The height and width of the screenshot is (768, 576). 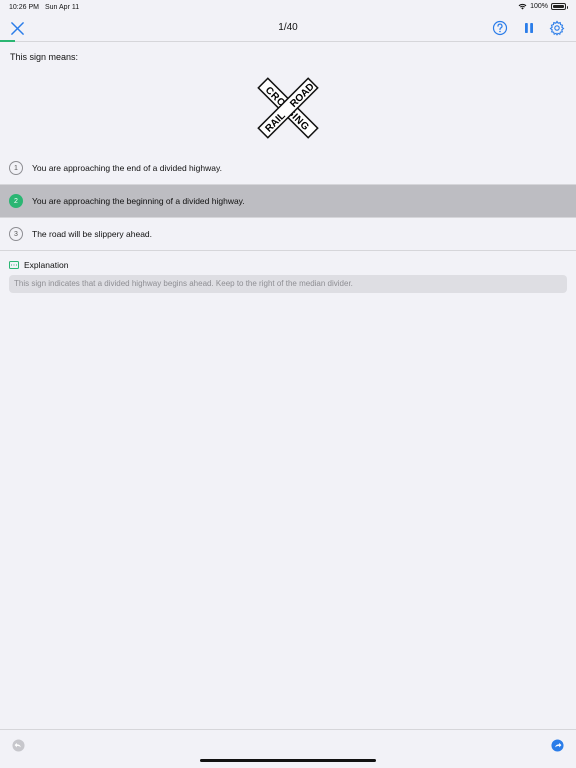 I want to click on answer-option-3: 3 The road will be slippery ahead., so click(x=288, y=234).